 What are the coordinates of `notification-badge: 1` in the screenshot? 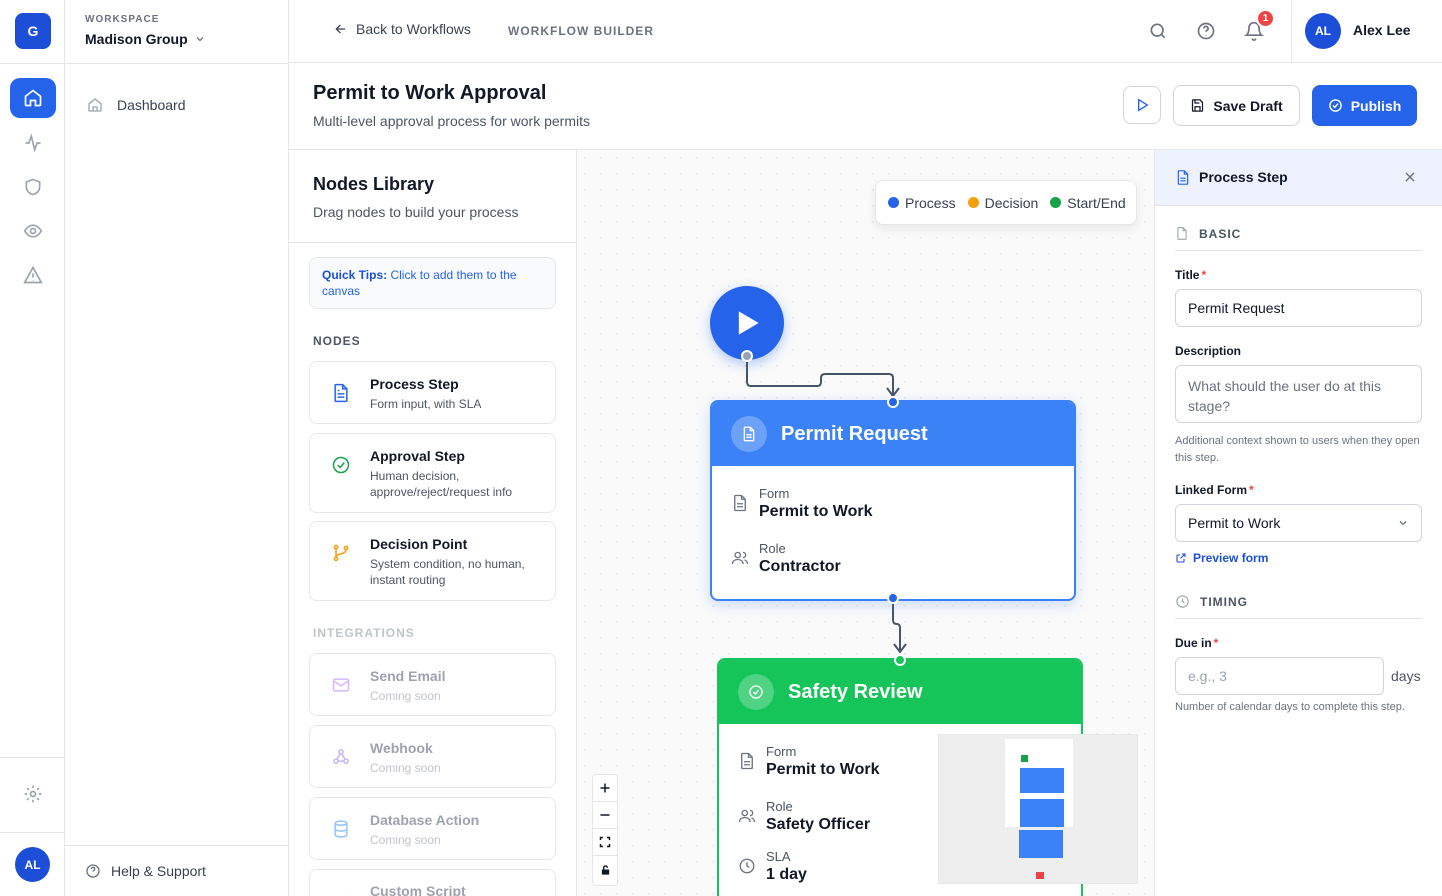 It's located at (1265, 18).